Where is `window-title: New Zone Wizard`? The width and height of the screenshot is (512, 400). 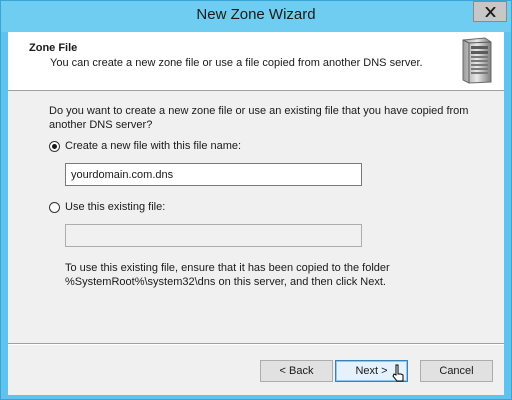 window-title: New Zone Wizard is located at coordinates (256, 14).